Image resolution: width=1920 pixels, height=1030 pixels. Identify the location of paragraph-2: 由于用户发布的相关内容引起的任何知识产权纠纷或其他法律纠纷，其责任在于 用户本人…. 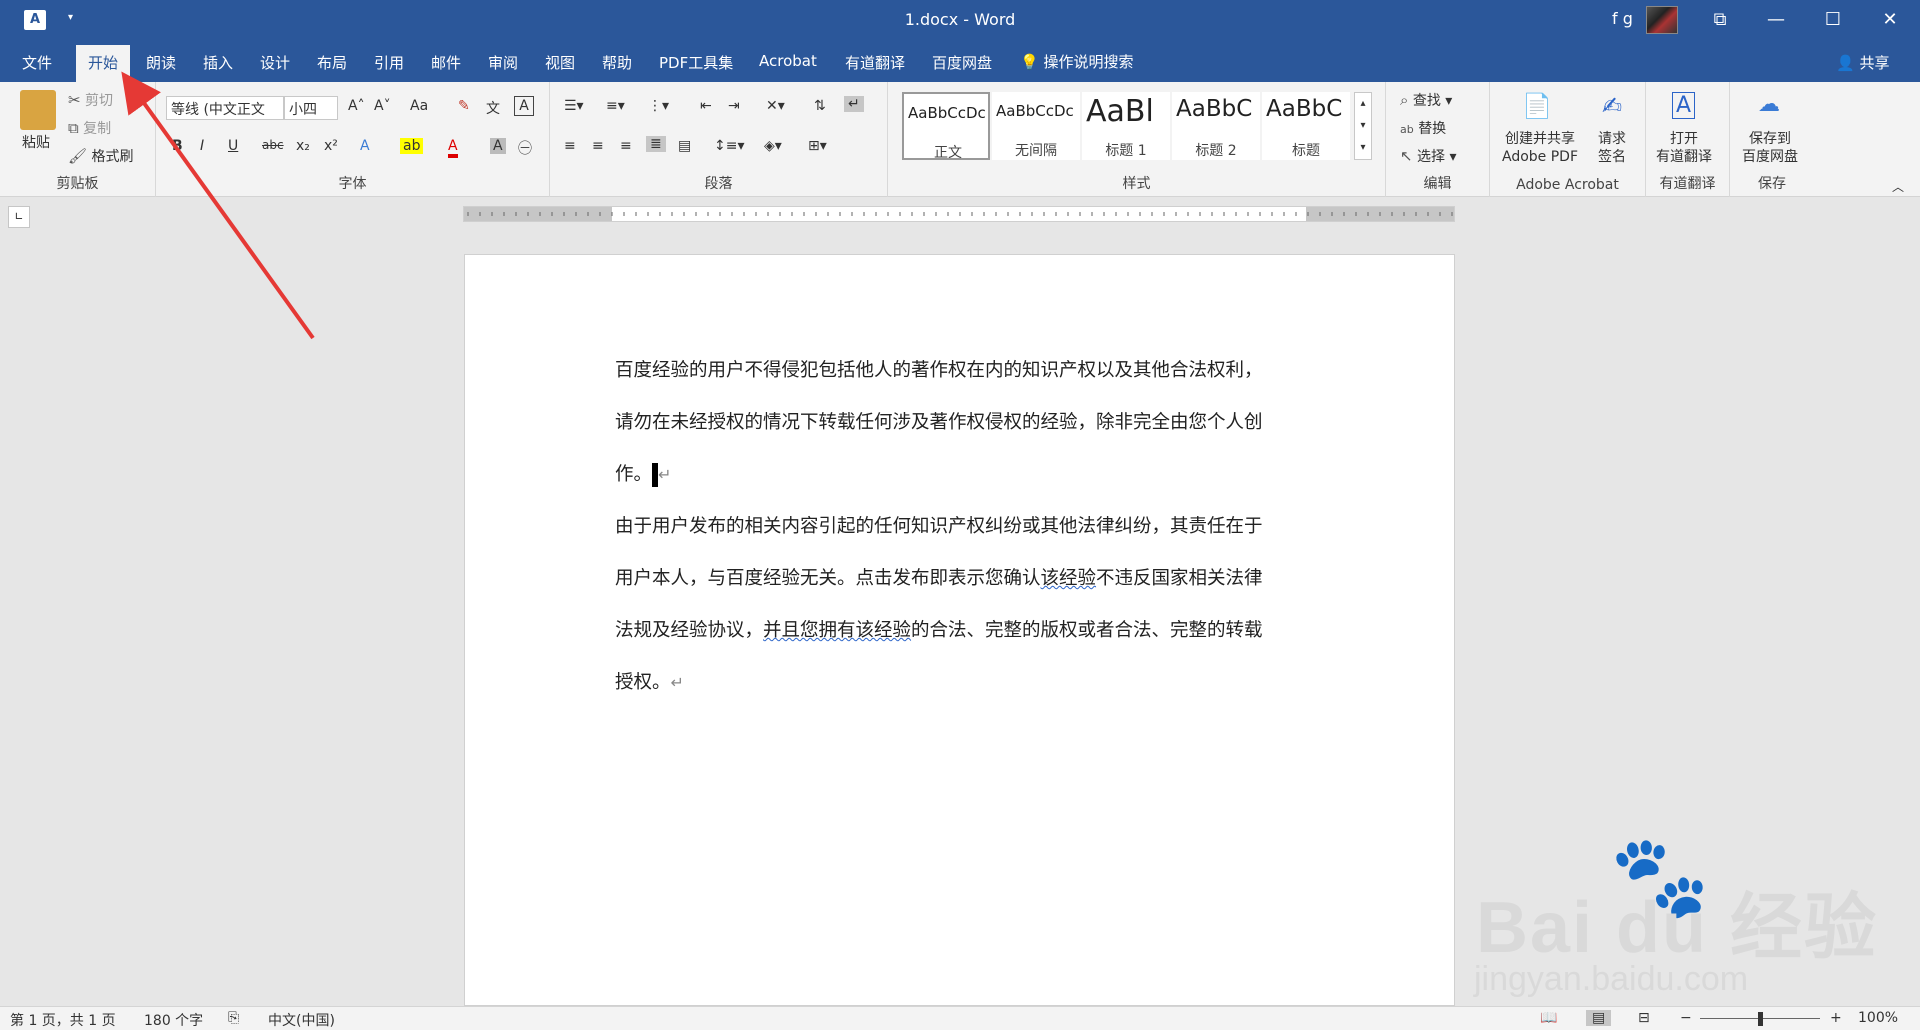
(965, 605).